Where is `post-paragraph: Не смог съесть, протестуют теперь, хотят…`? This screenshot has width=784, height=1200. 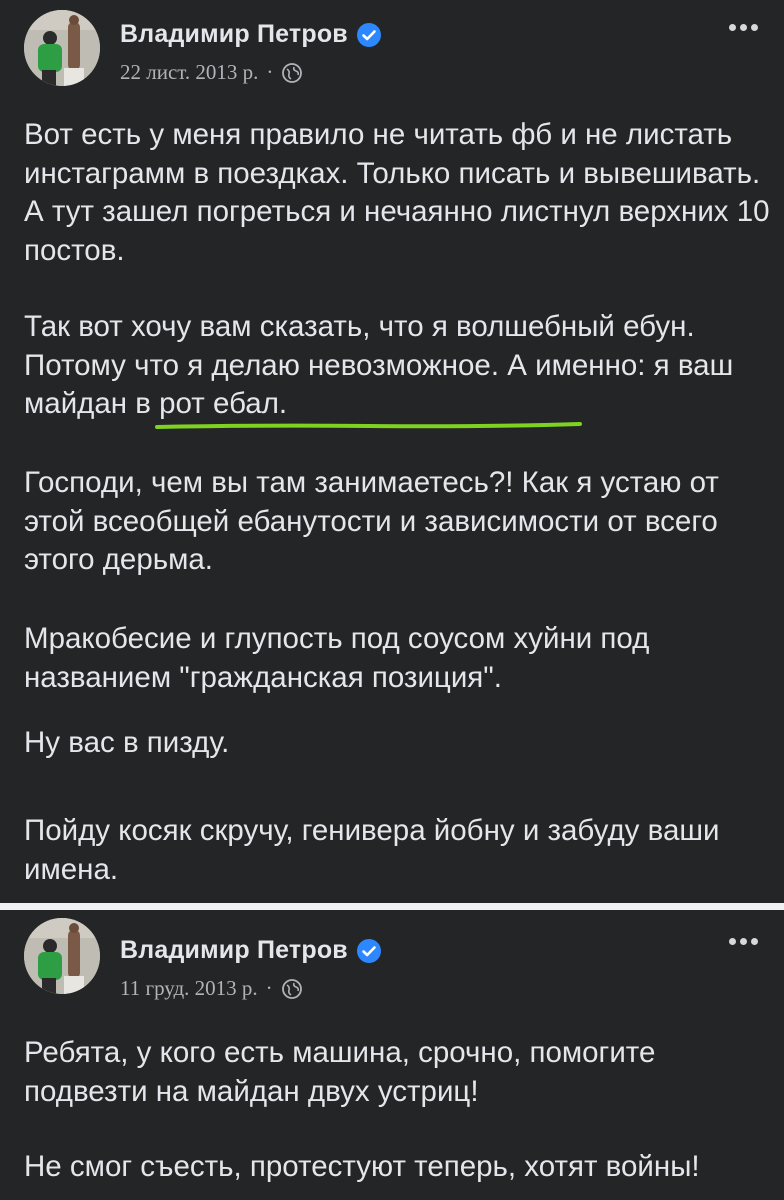 post-paragraph: Не смог съесть, протестуют теперь, хотят… is located at coordinates (362, 1166).